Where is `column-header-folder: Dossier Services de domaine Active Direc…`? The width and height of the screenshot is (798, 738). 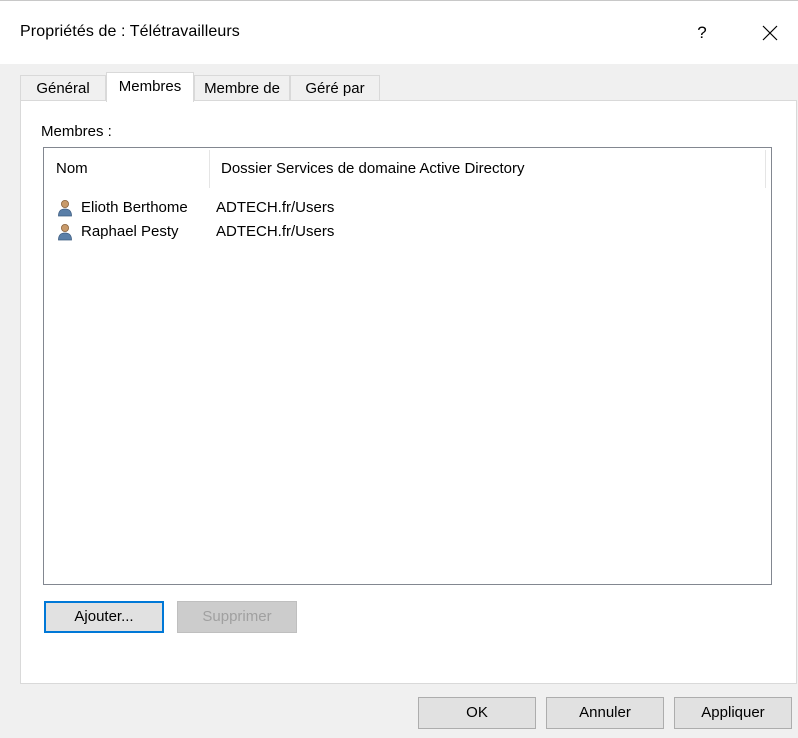 column-header-folder: Dossier Services de domaine Active Direc… is located at coordinates (486, 169).